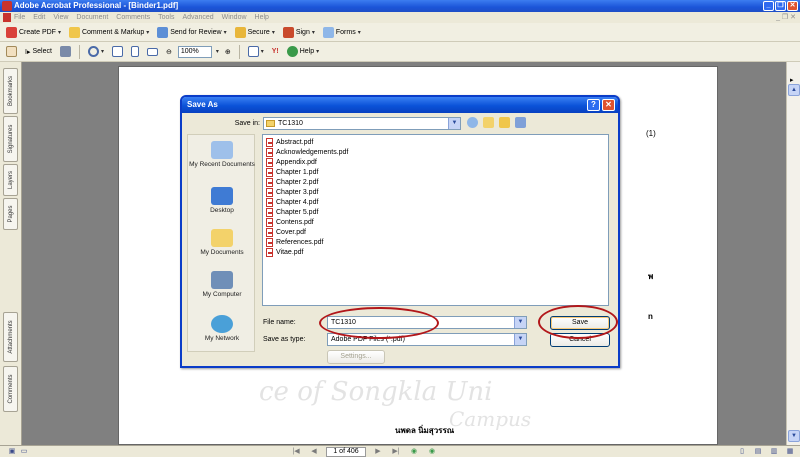  Describe the element at coordinates (792, 6) in the screenshot. I see `close-window-button: ✕` at that location.